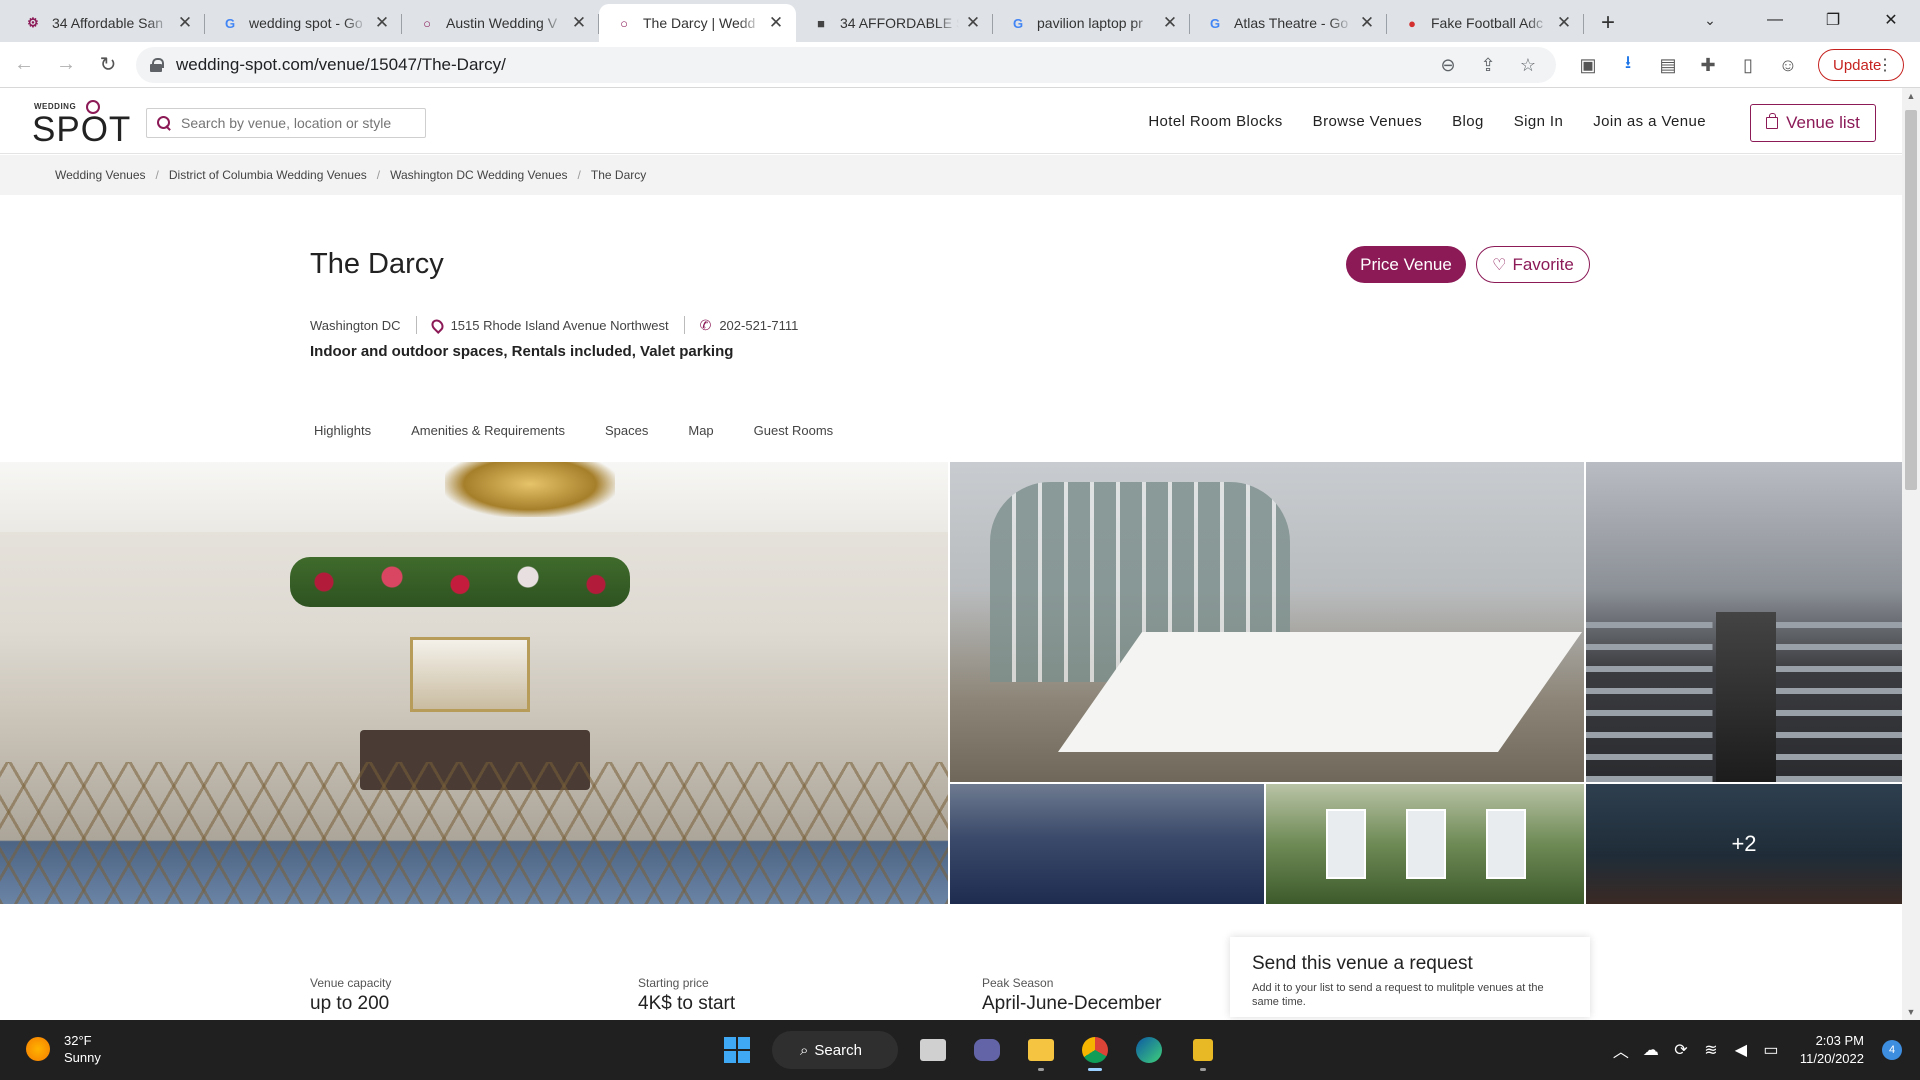  I want to click on bag-icon, so click(1772, 121).